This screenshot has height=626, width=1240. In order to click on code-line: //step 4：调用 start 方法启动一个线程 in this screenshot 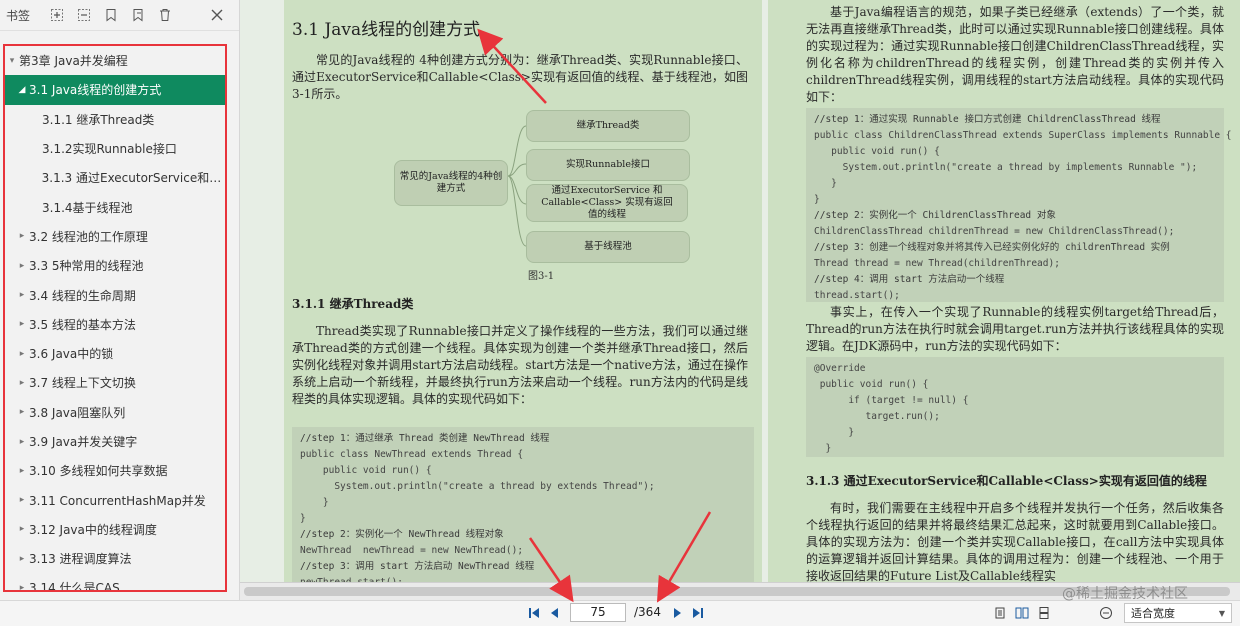, I will do `click(909, 279)`.